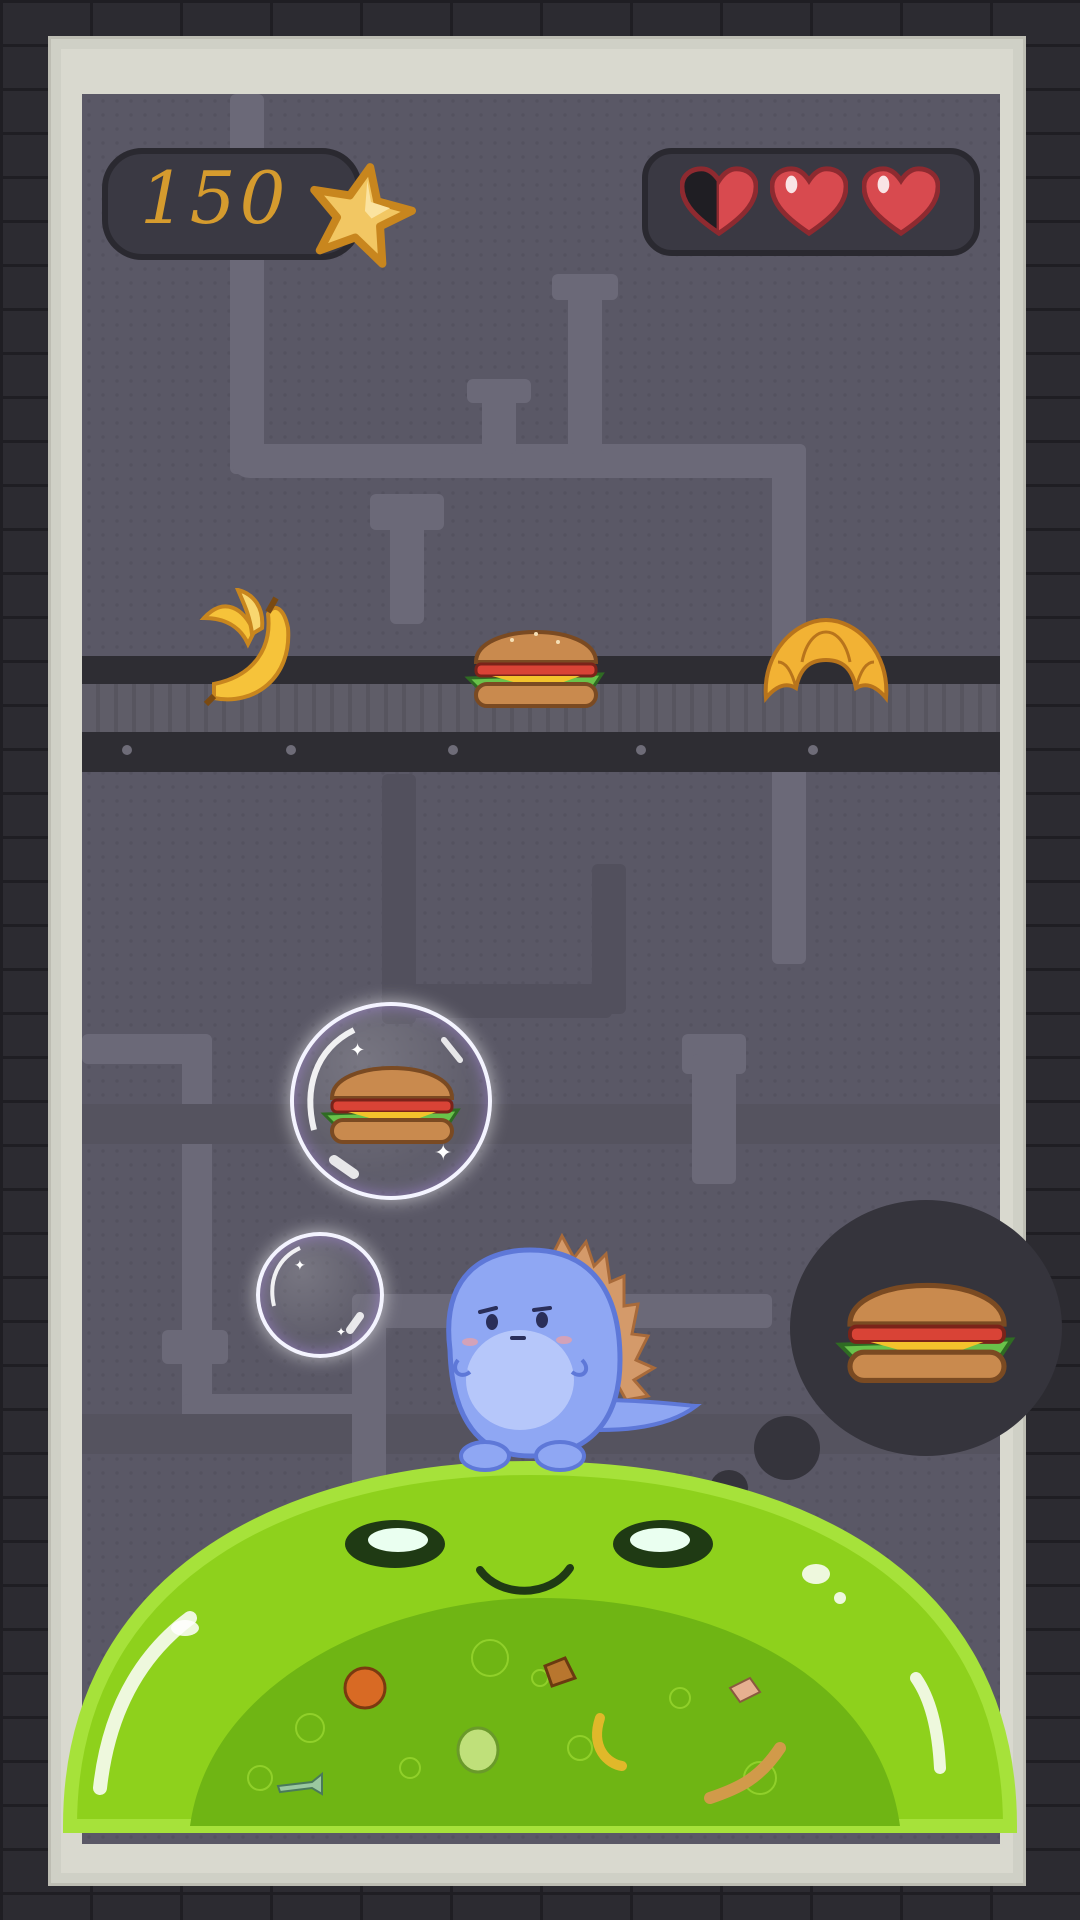 This screenshot has height=1920, width=1080. What do you see at coordinates (536, 662) in the screenshot?
I see `burger-food-item` at bounding box center [536, 662].